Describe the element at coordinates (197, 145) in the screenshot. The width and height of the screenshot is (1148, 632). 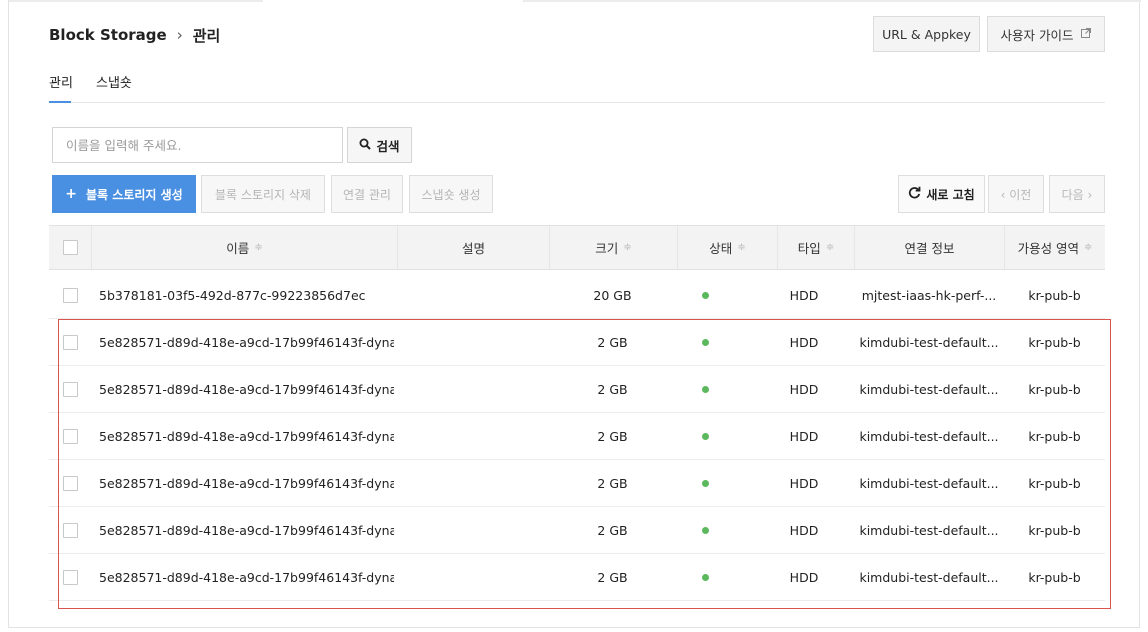
I see `search-input` at that location.